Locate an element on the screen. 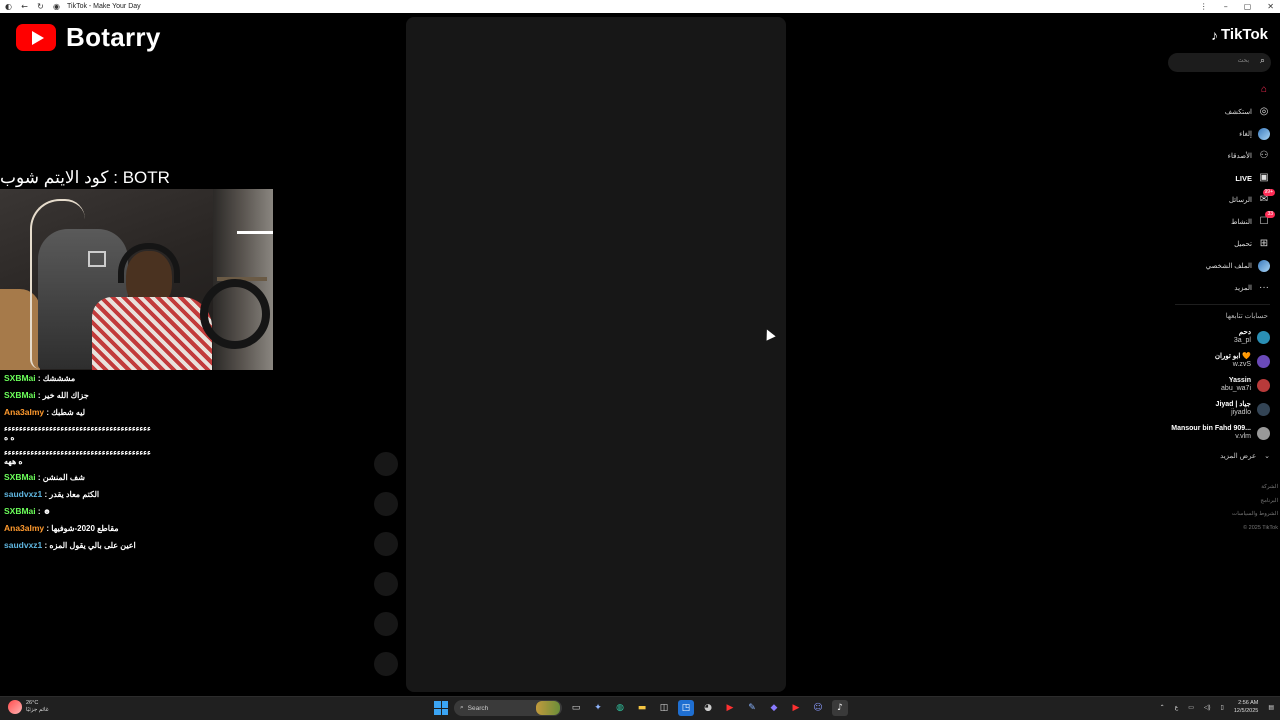  sidebar-item-label: إلغاء is located at coordinates (1245, 134).